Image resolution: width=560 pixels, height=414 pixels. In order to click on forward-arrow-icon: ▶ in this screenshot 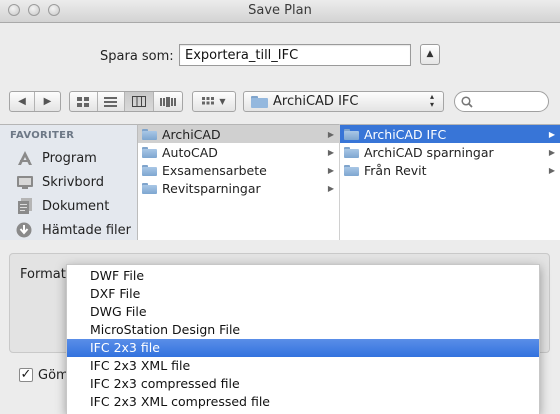, I will do `click(47, 101)`.